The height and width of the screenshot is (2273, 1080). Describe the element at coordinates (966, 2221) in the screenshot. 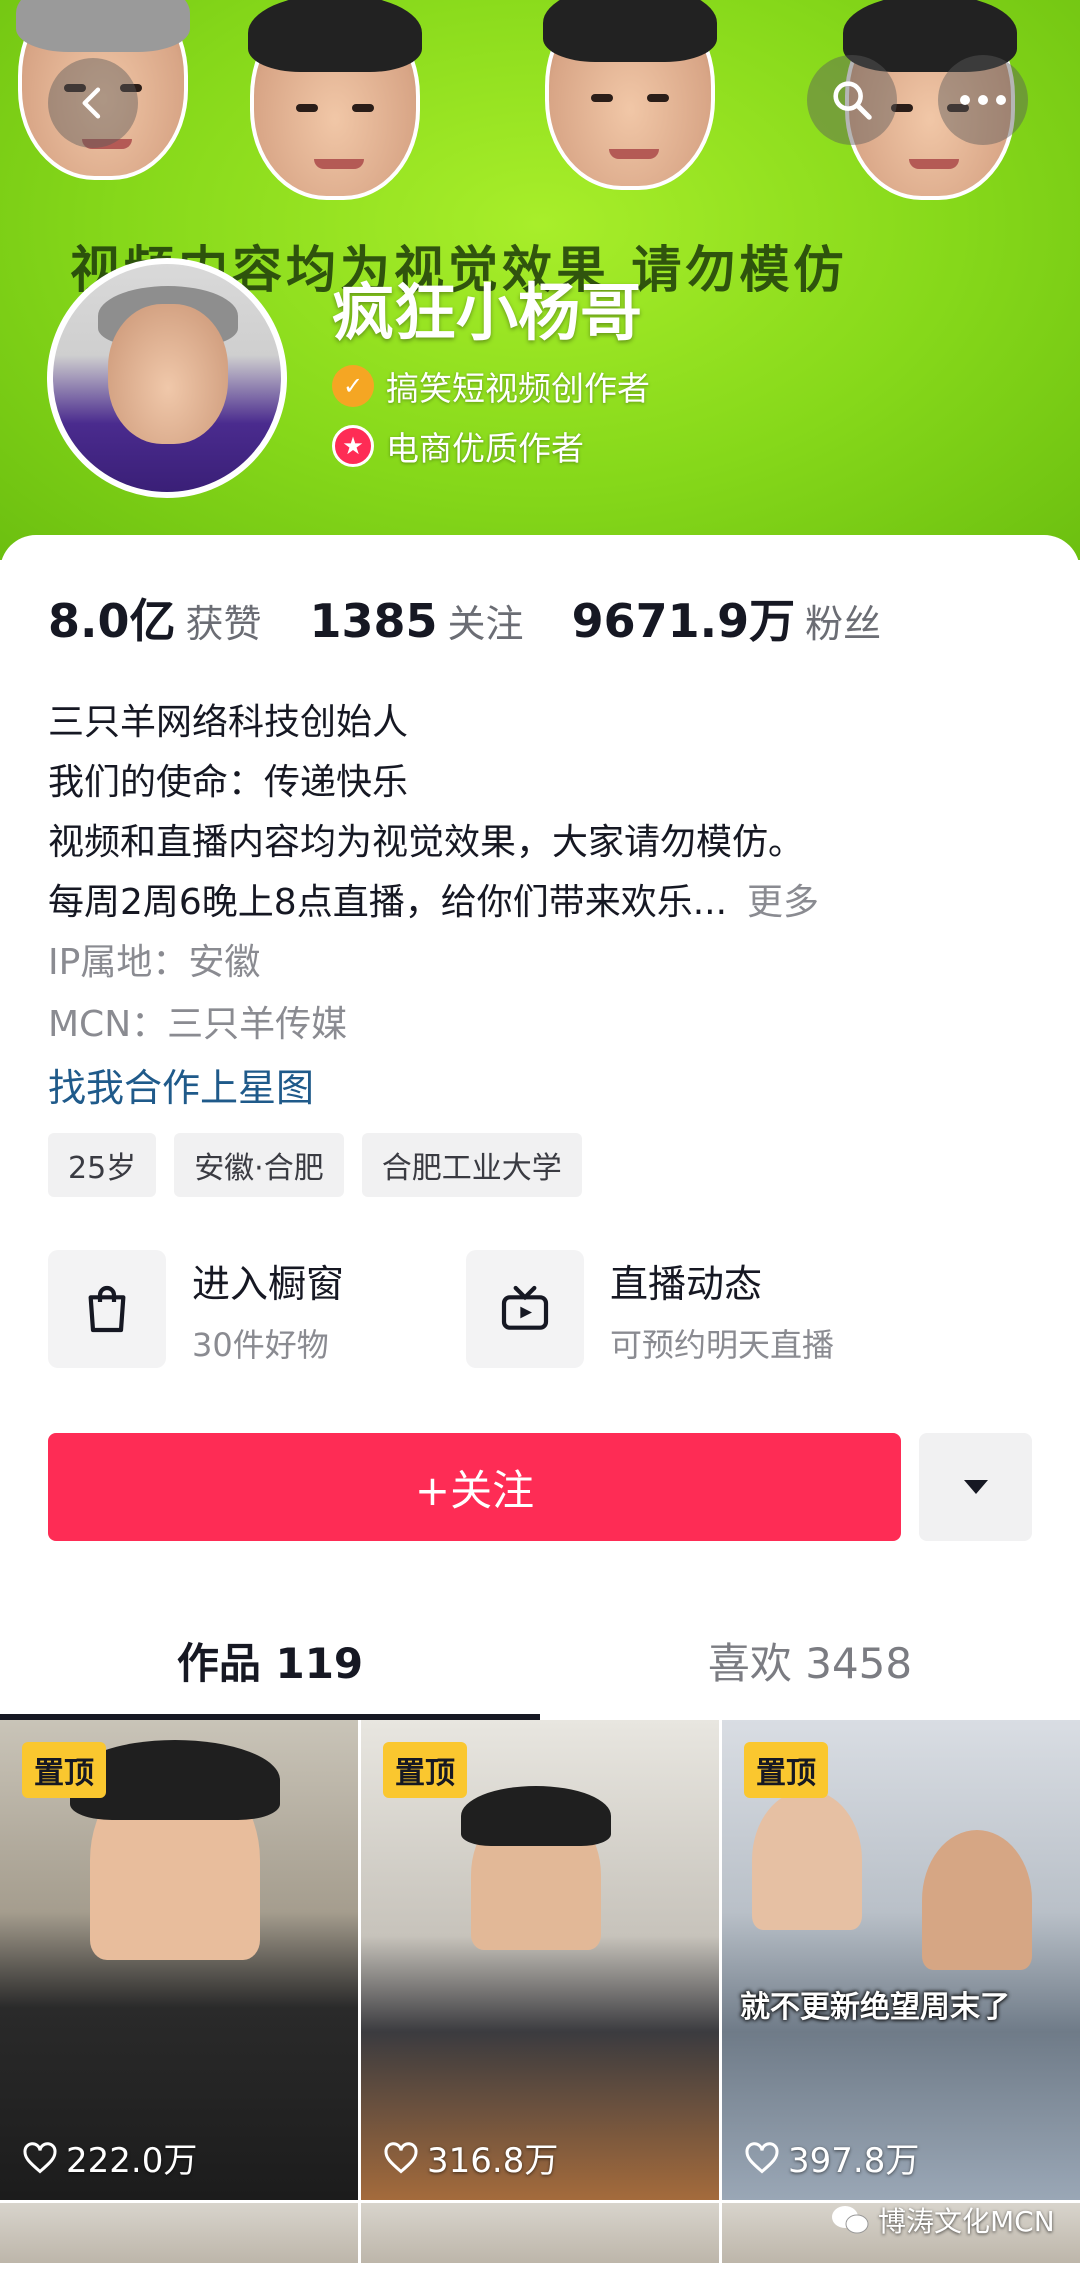

I see `watermark-text: 博涛文化MCN` at that location.